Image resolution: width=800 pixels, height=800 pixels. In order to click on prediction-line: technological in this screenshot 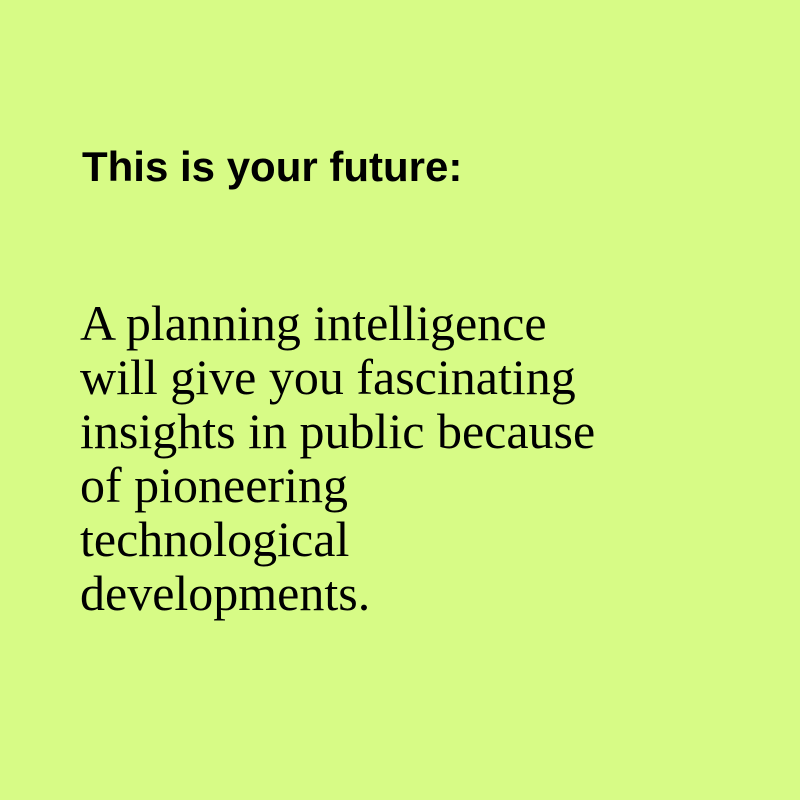, I will do `click(215, 539)`.